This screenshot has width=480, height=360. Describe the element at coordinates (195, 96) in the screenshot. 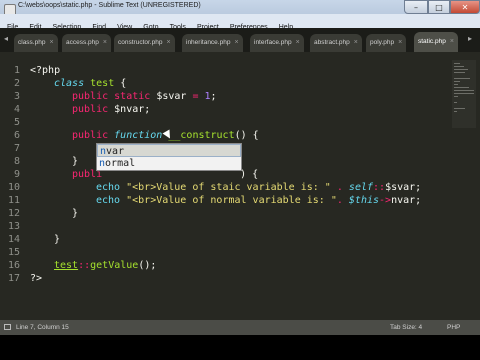

I see `code-token: =` at that location.